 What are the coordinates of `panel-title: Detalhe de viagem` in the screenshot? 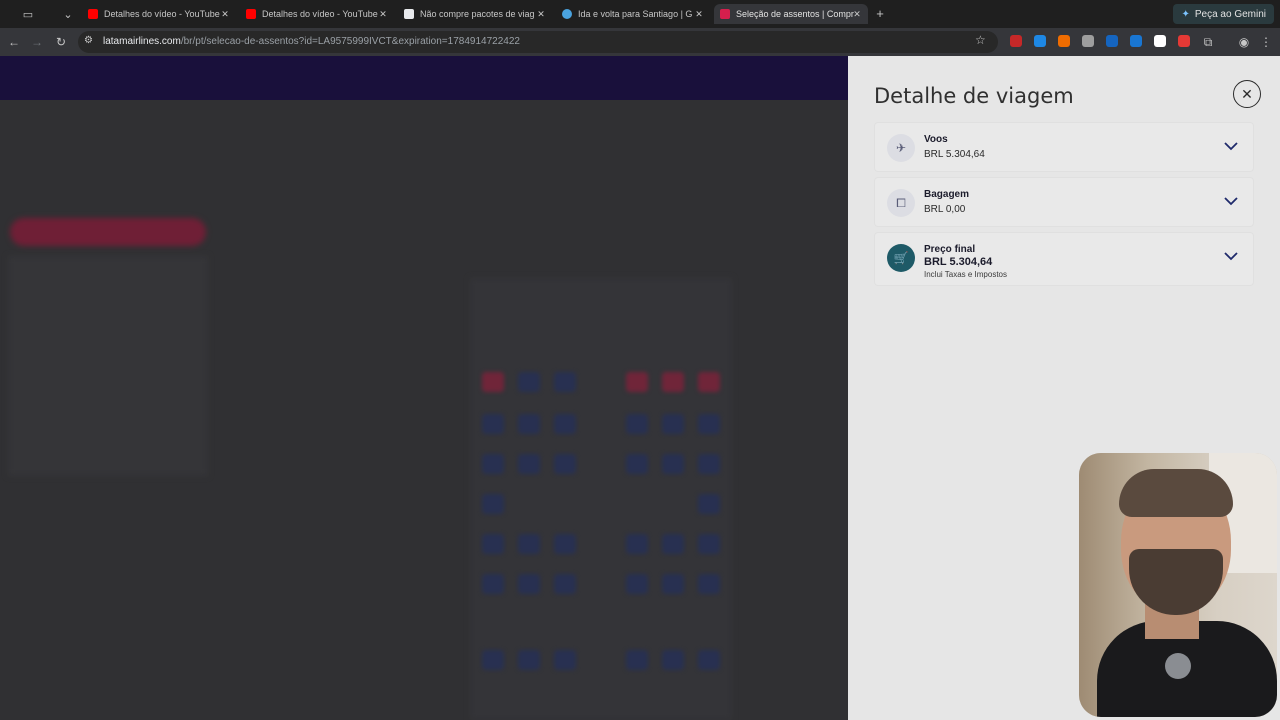 It's located at (974, 96).